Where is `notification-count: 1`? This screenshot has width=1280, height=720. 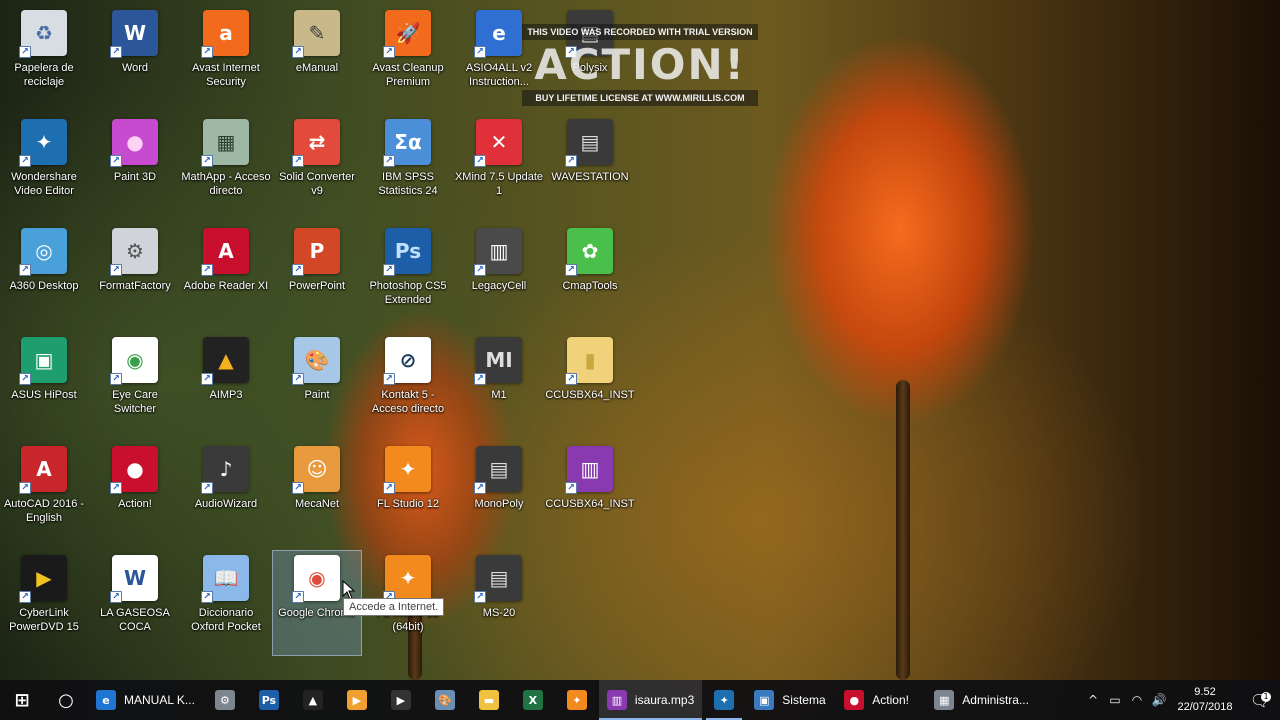
notification-count: 1 is located at coordinates (1266, 696).